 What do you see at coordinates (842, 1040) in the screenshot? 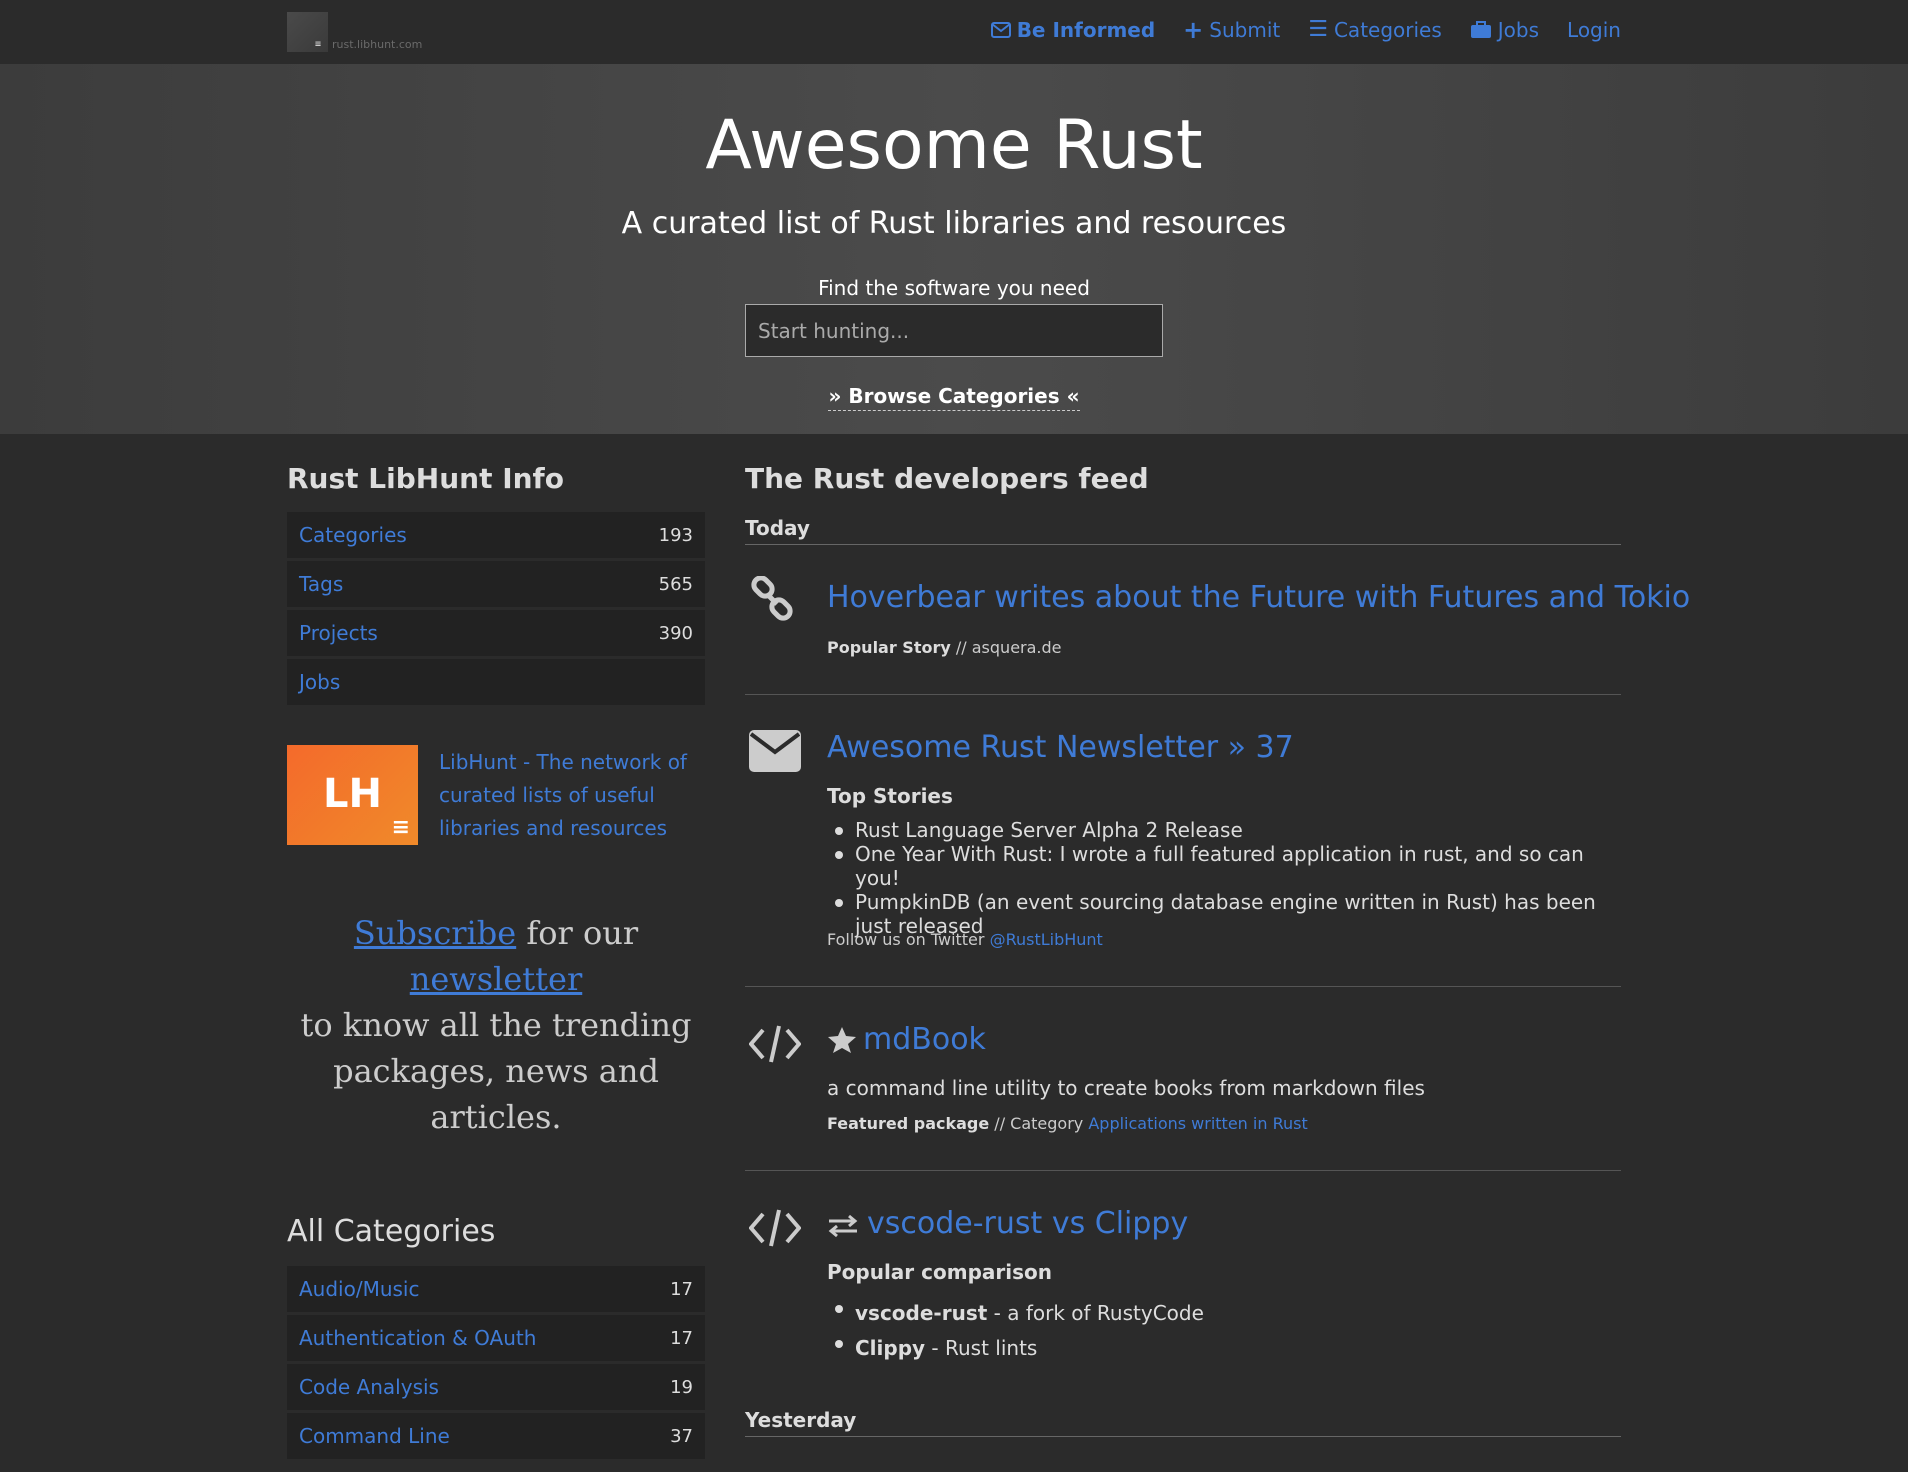
I see `star-icon` at bounding box center [842, 1040].